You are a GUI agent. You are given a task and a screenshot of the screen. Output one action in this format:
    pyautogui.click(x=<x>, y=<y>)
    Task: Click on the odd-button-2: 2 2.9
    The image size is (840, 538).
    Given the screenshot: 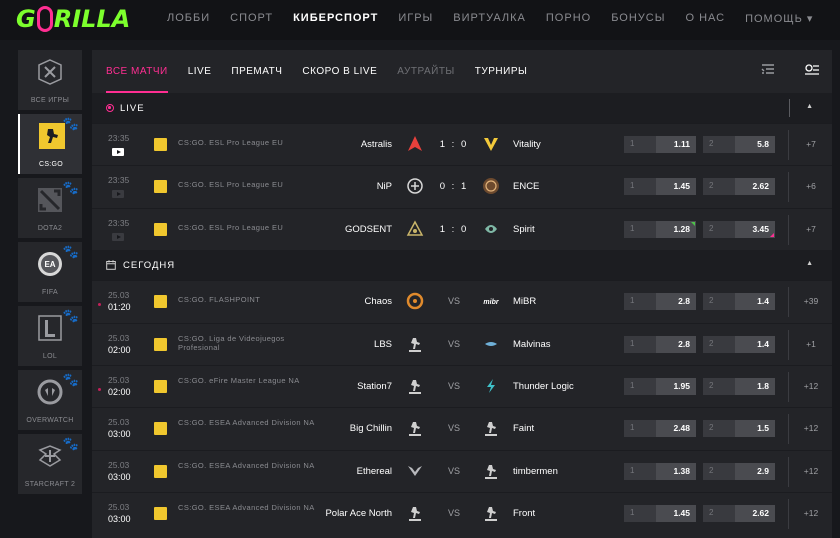 What is the action you would take?
    pyautogui.click(x=739, y=471)
    